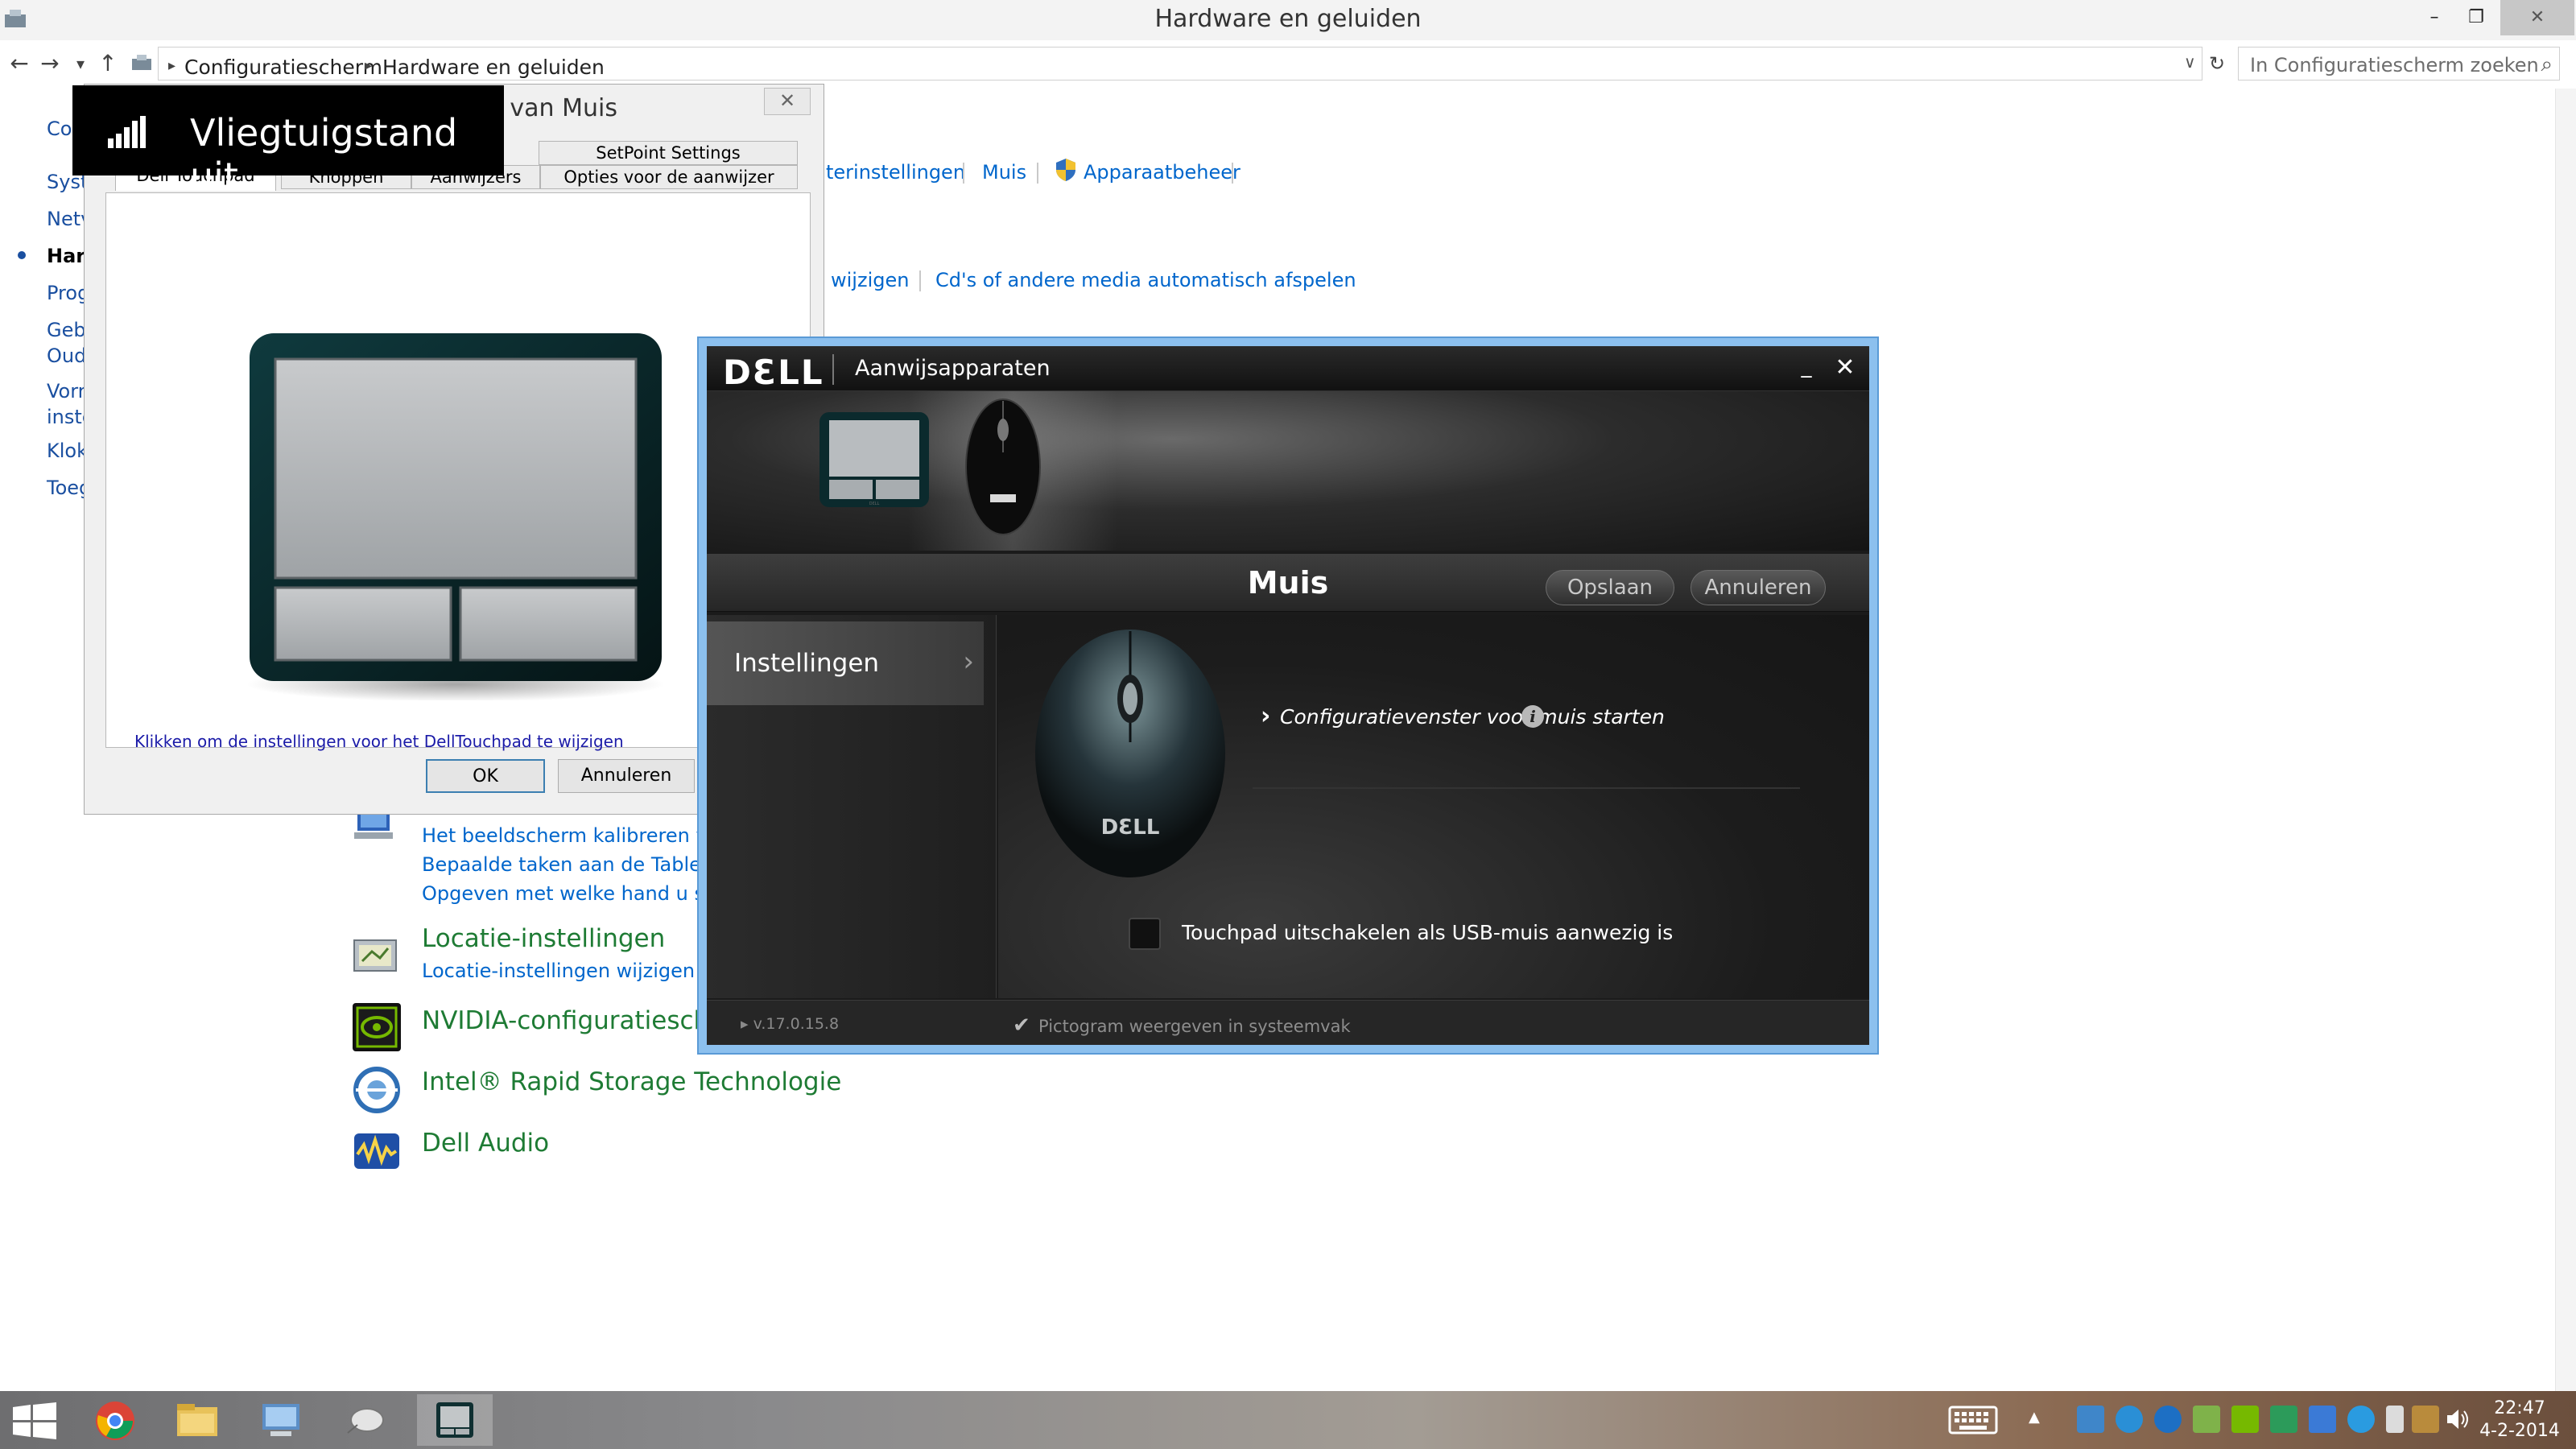  Describe the element at coordinates (1021, 1025) in the screenshot. I see `show-tray-icon-checkbox: ✔` at that location.